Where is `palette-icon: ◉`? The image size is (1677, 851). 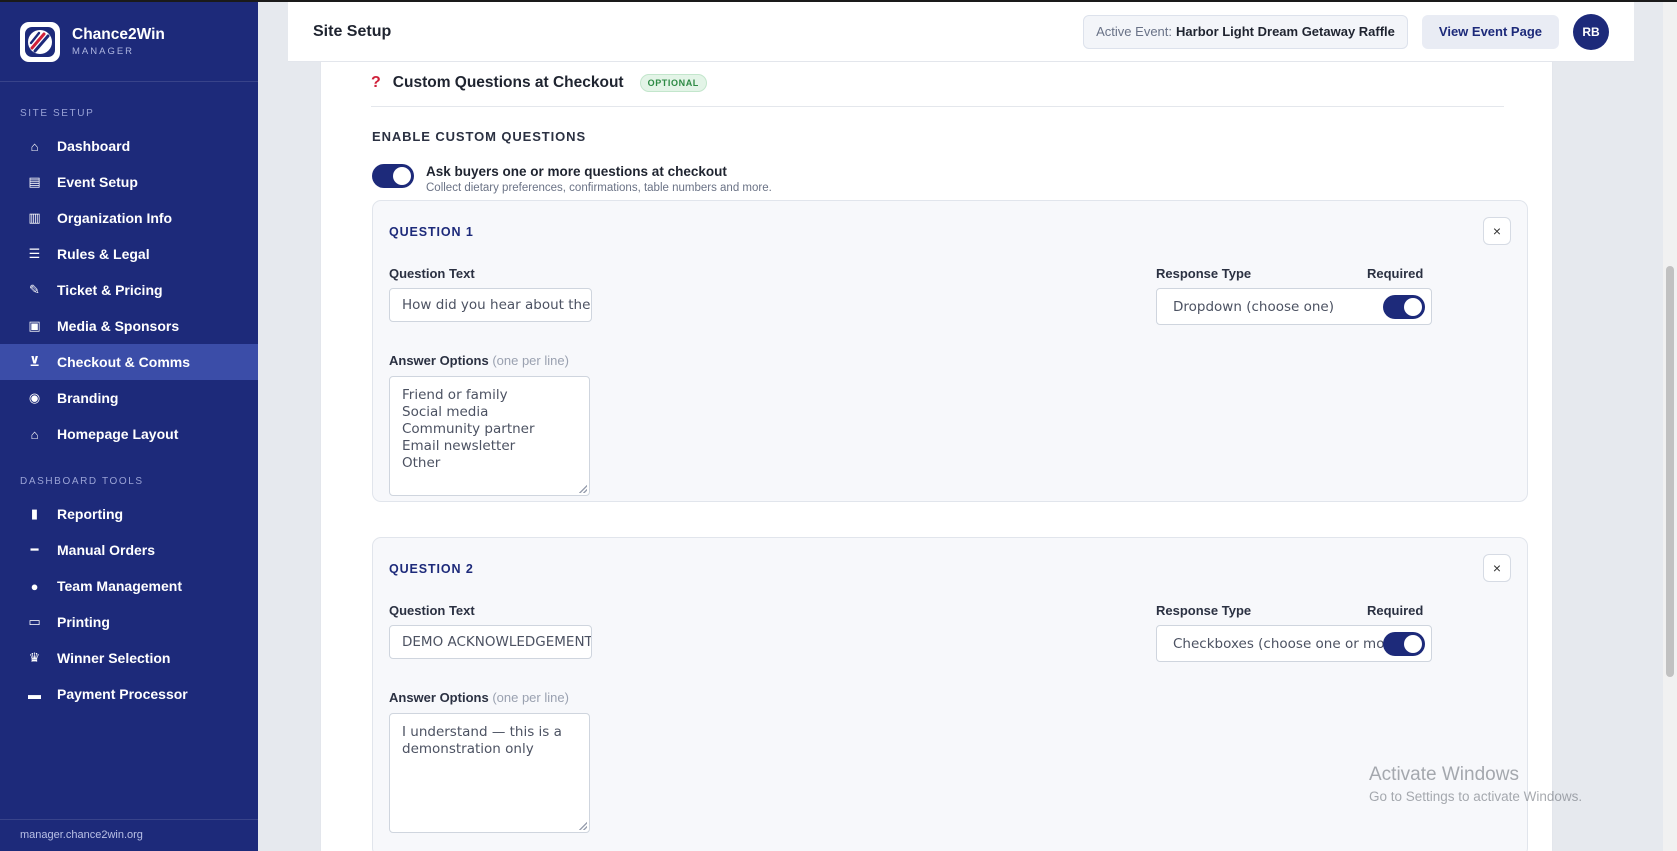 palette-icon: ◉ is located at coordinates (34, 397).